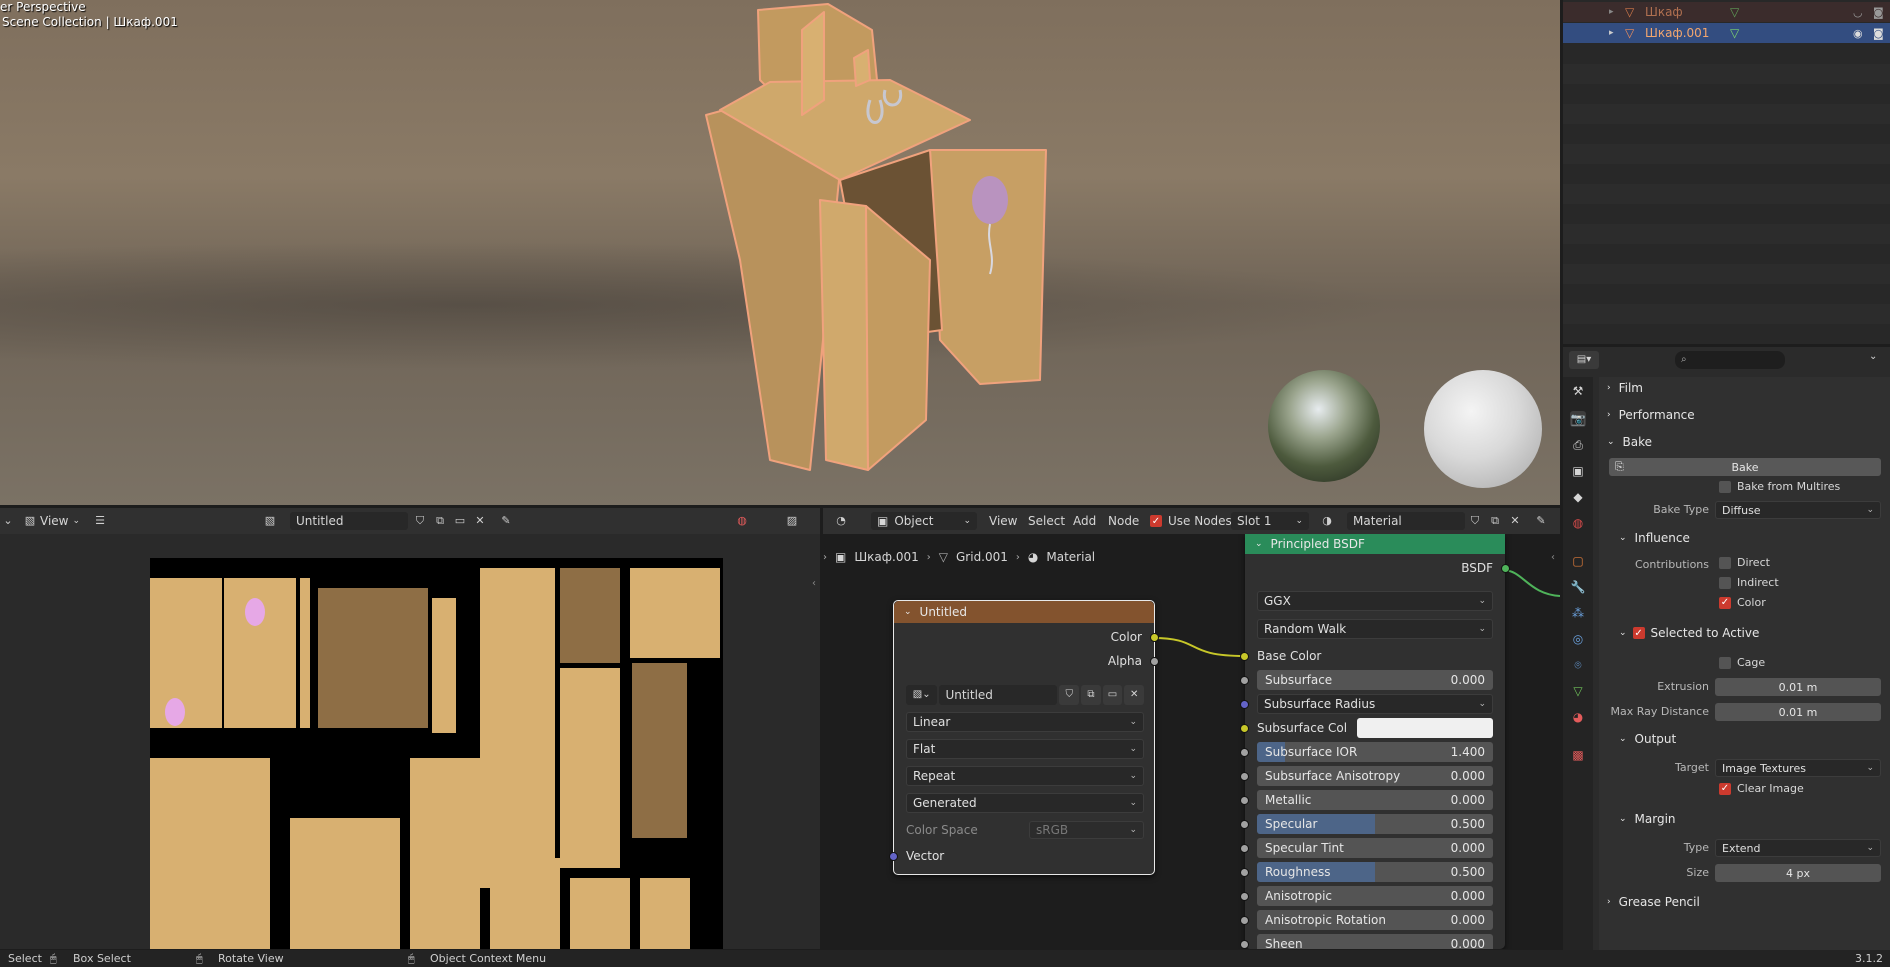 The height and width of the screenshot is (967, 1890). What do you see at coordinates (1578, 391) in the screenshot?
I see `tool-tab-icon: ⚒` at bounding box center [1578, 391].